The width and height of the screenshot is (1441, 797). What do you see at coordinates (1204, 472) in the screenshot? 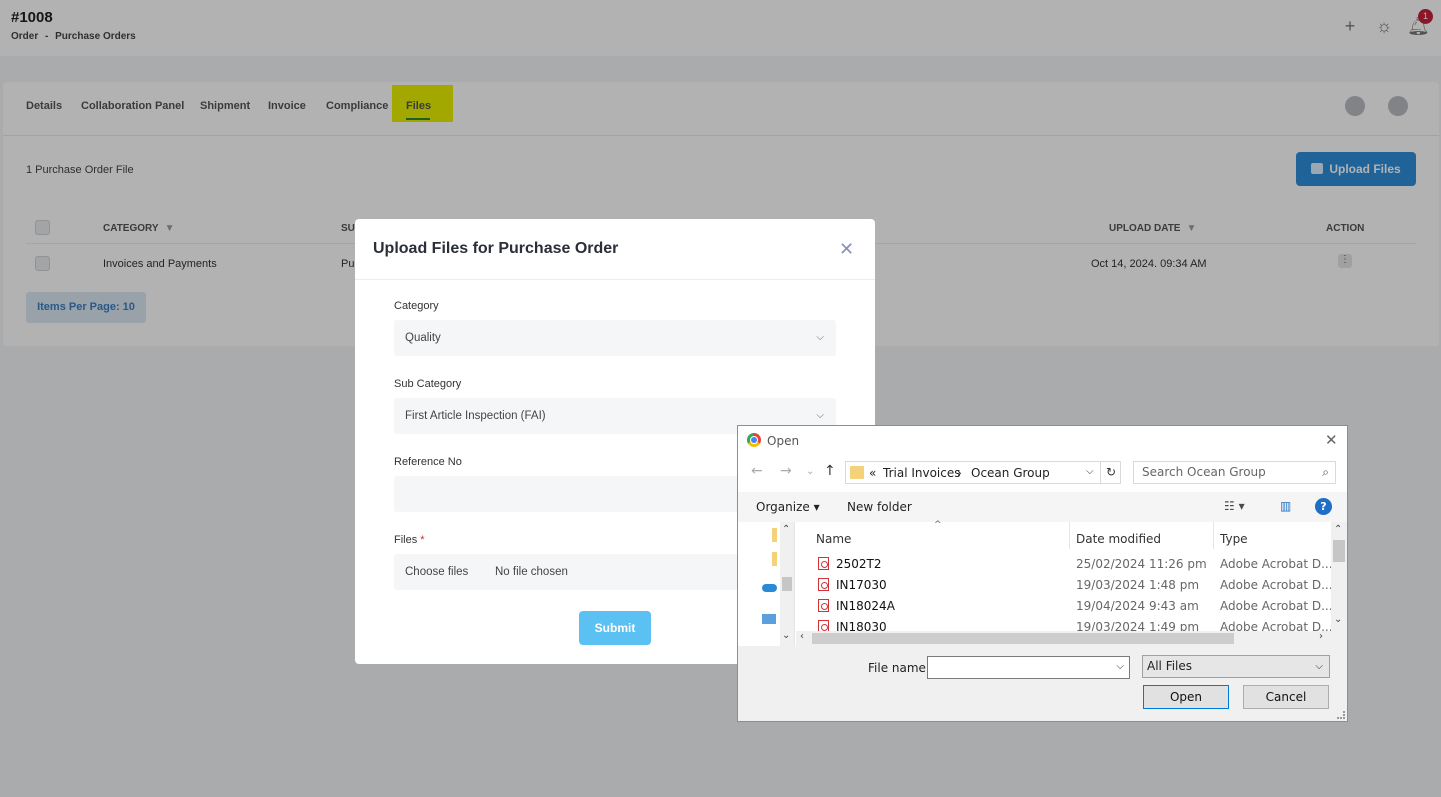
I see `search-placeholder: Search Ocean Group` at bounding box center [1204, 472].